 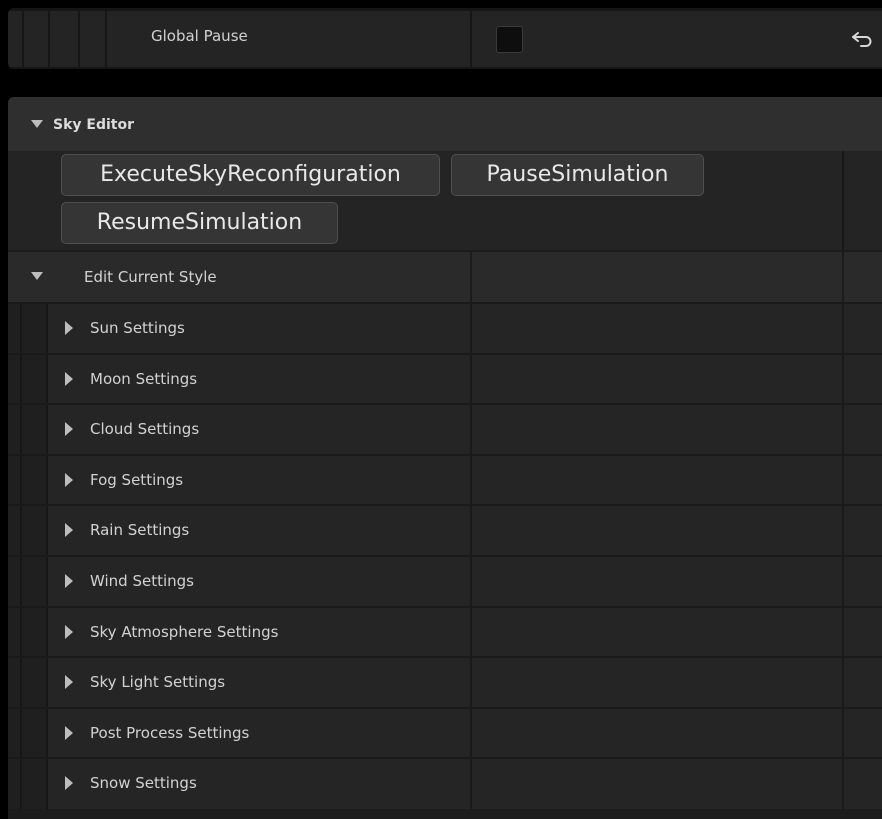 I want to click on category-label: Rain Settings, so click(x=140, y=530).